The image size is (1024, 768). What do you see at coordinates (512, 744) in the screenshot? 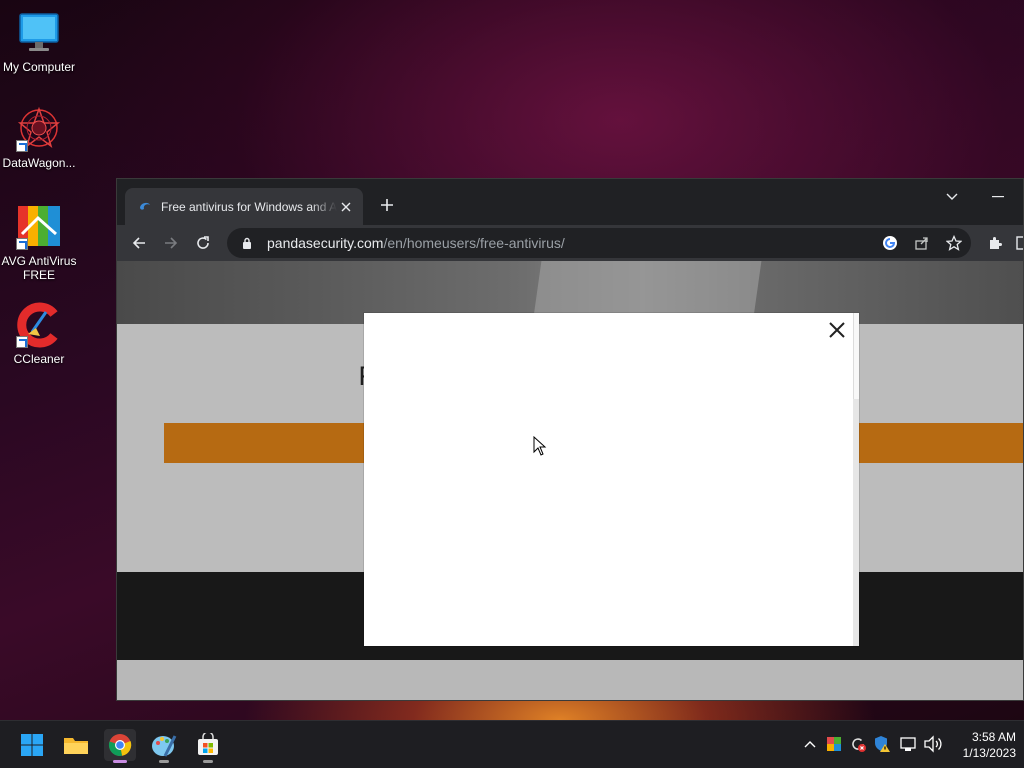
I see `taskbar: 3:58 AM 1/13/2023` at bounding box center [512, 744].